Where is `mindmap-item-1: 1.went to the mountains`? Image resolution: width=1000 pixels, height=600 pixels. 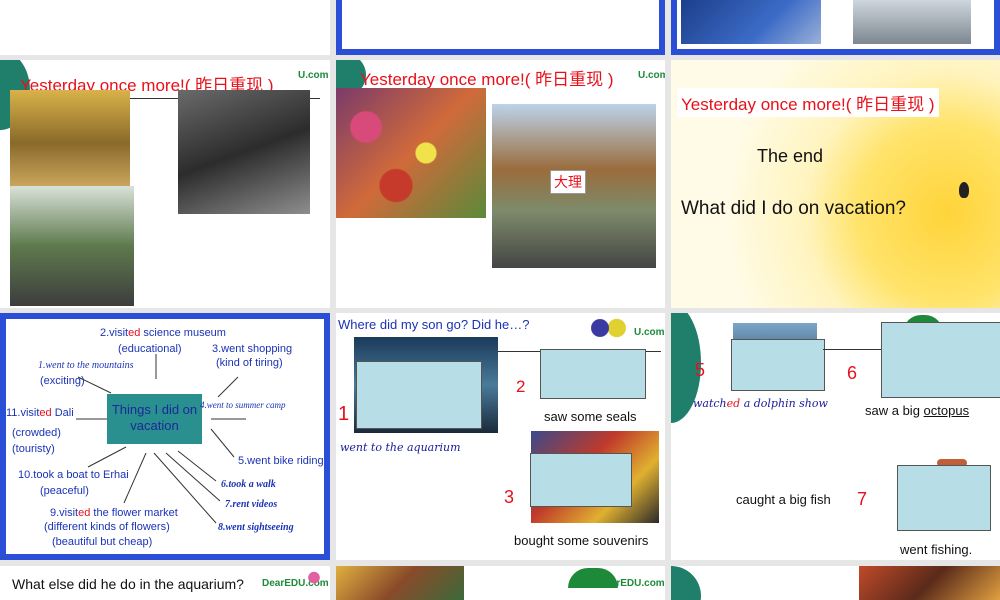 mindmap-item-1: 1.went to the mountains is located at coordinates (86, 365).